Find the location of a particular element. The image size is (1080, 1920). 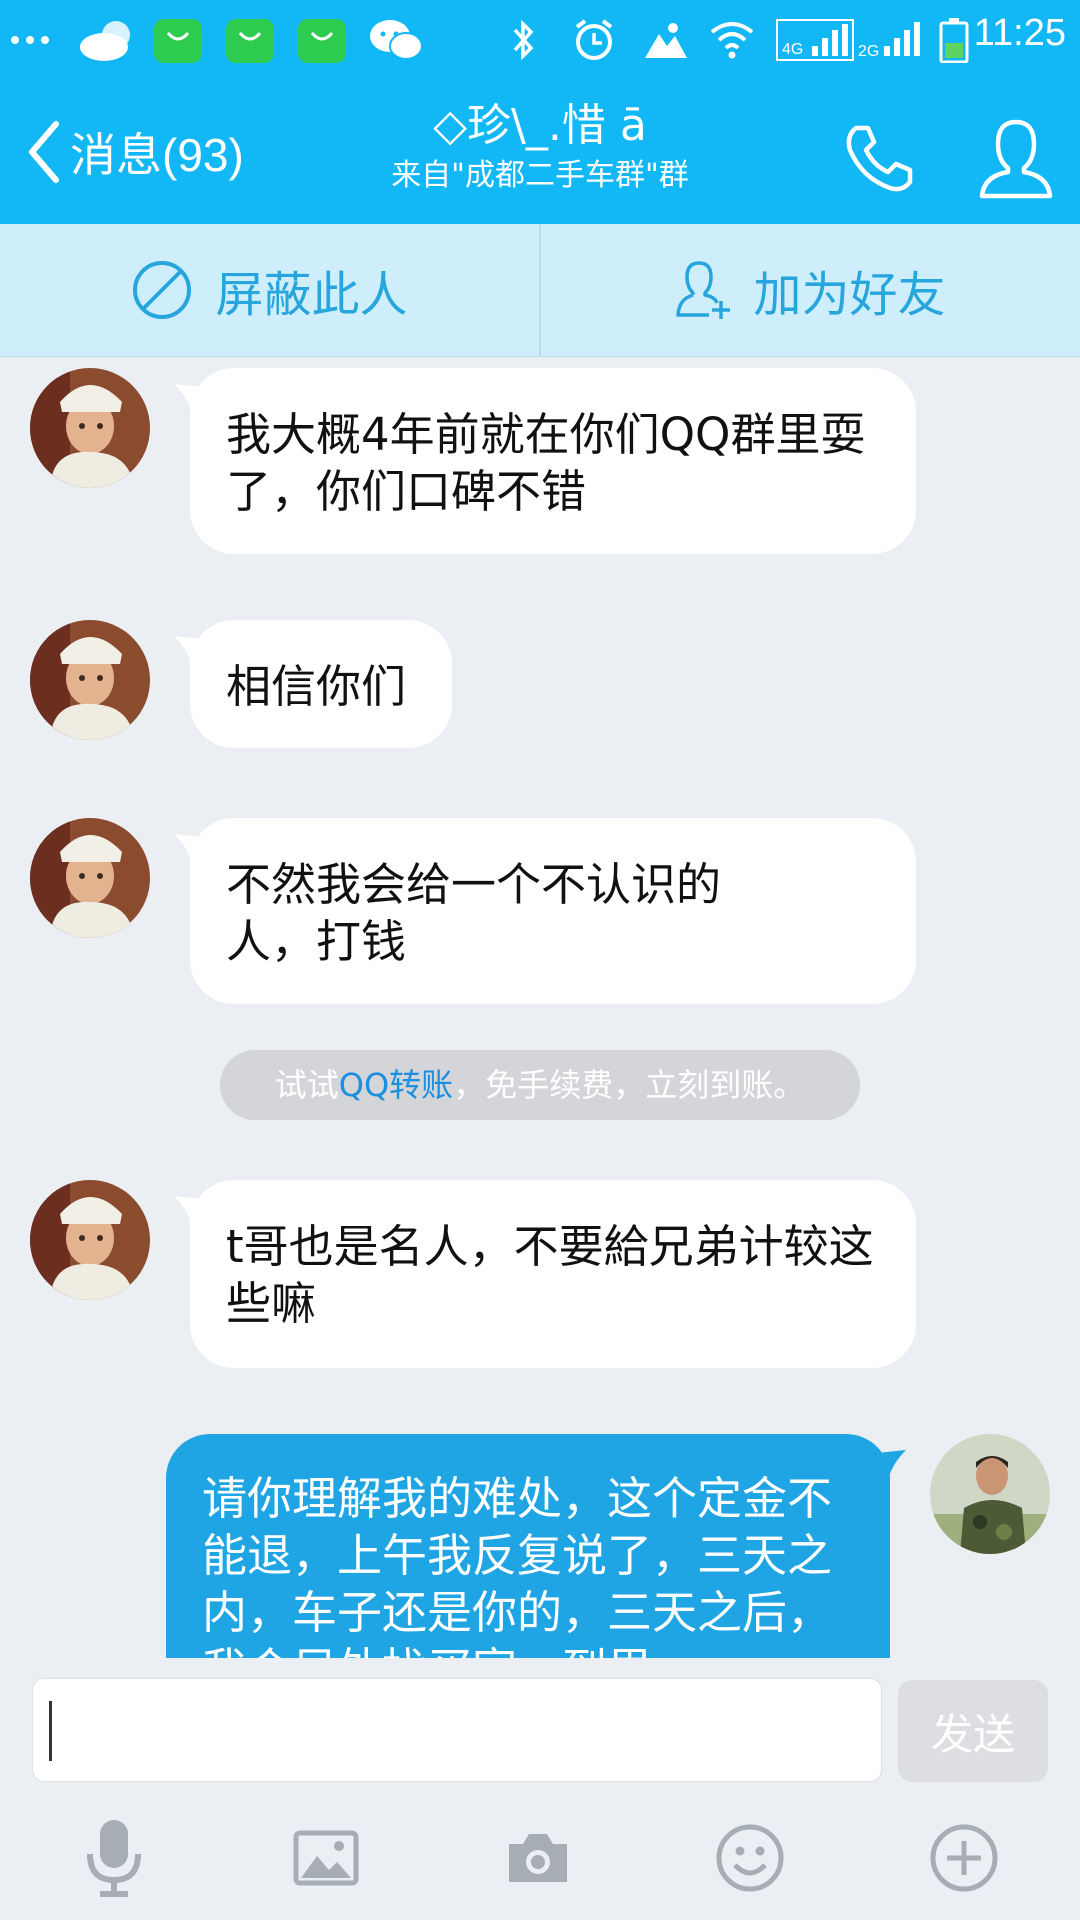

incoming-message-bubble: 我大概4年前就在你们QQ群里耍了，你们口碑不错 is located at coordinates (545, 461).